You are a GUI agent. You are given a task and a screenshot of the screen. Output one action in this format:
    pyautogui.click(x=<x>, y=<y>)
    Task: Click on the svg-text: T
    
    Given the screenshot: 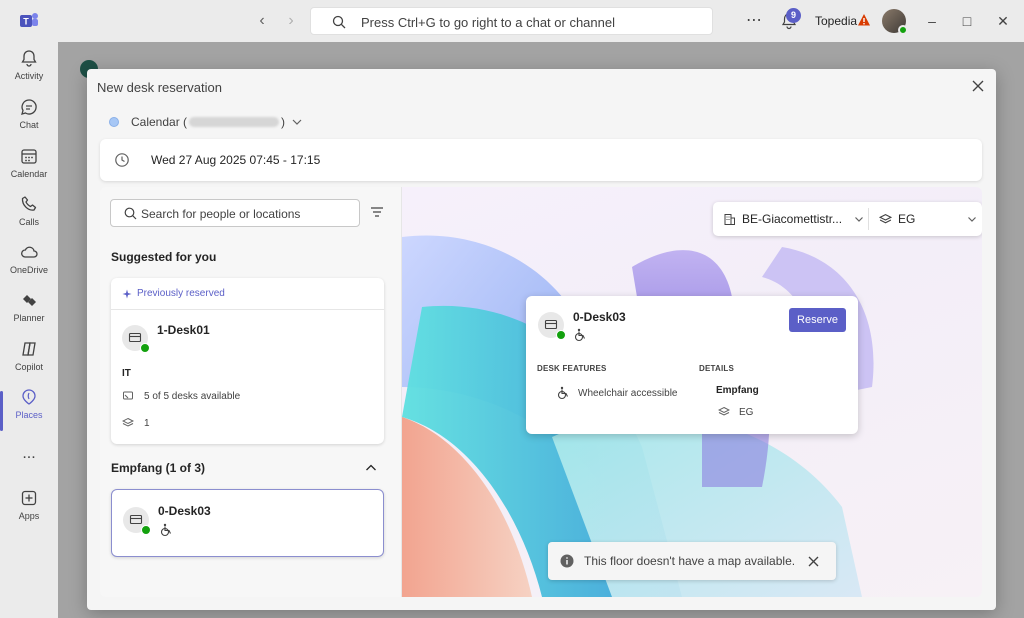 What is the action you would take?
    pyautogui.click(x=26, y=22)
    